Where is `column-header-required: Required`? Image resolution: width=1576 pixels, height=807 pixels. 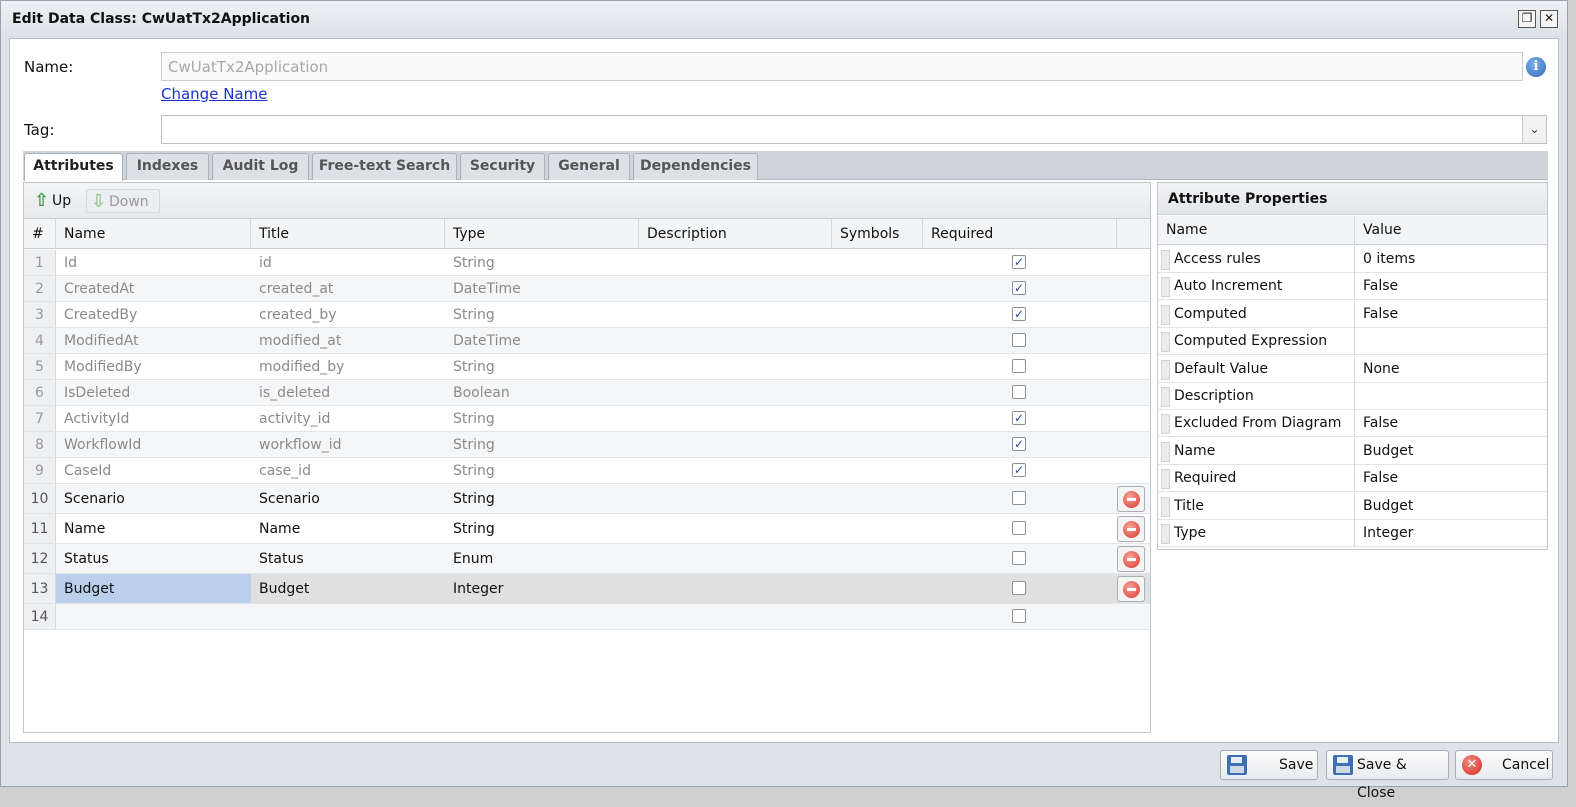
column-header-required: Required is located at coordinates (1020, 234).